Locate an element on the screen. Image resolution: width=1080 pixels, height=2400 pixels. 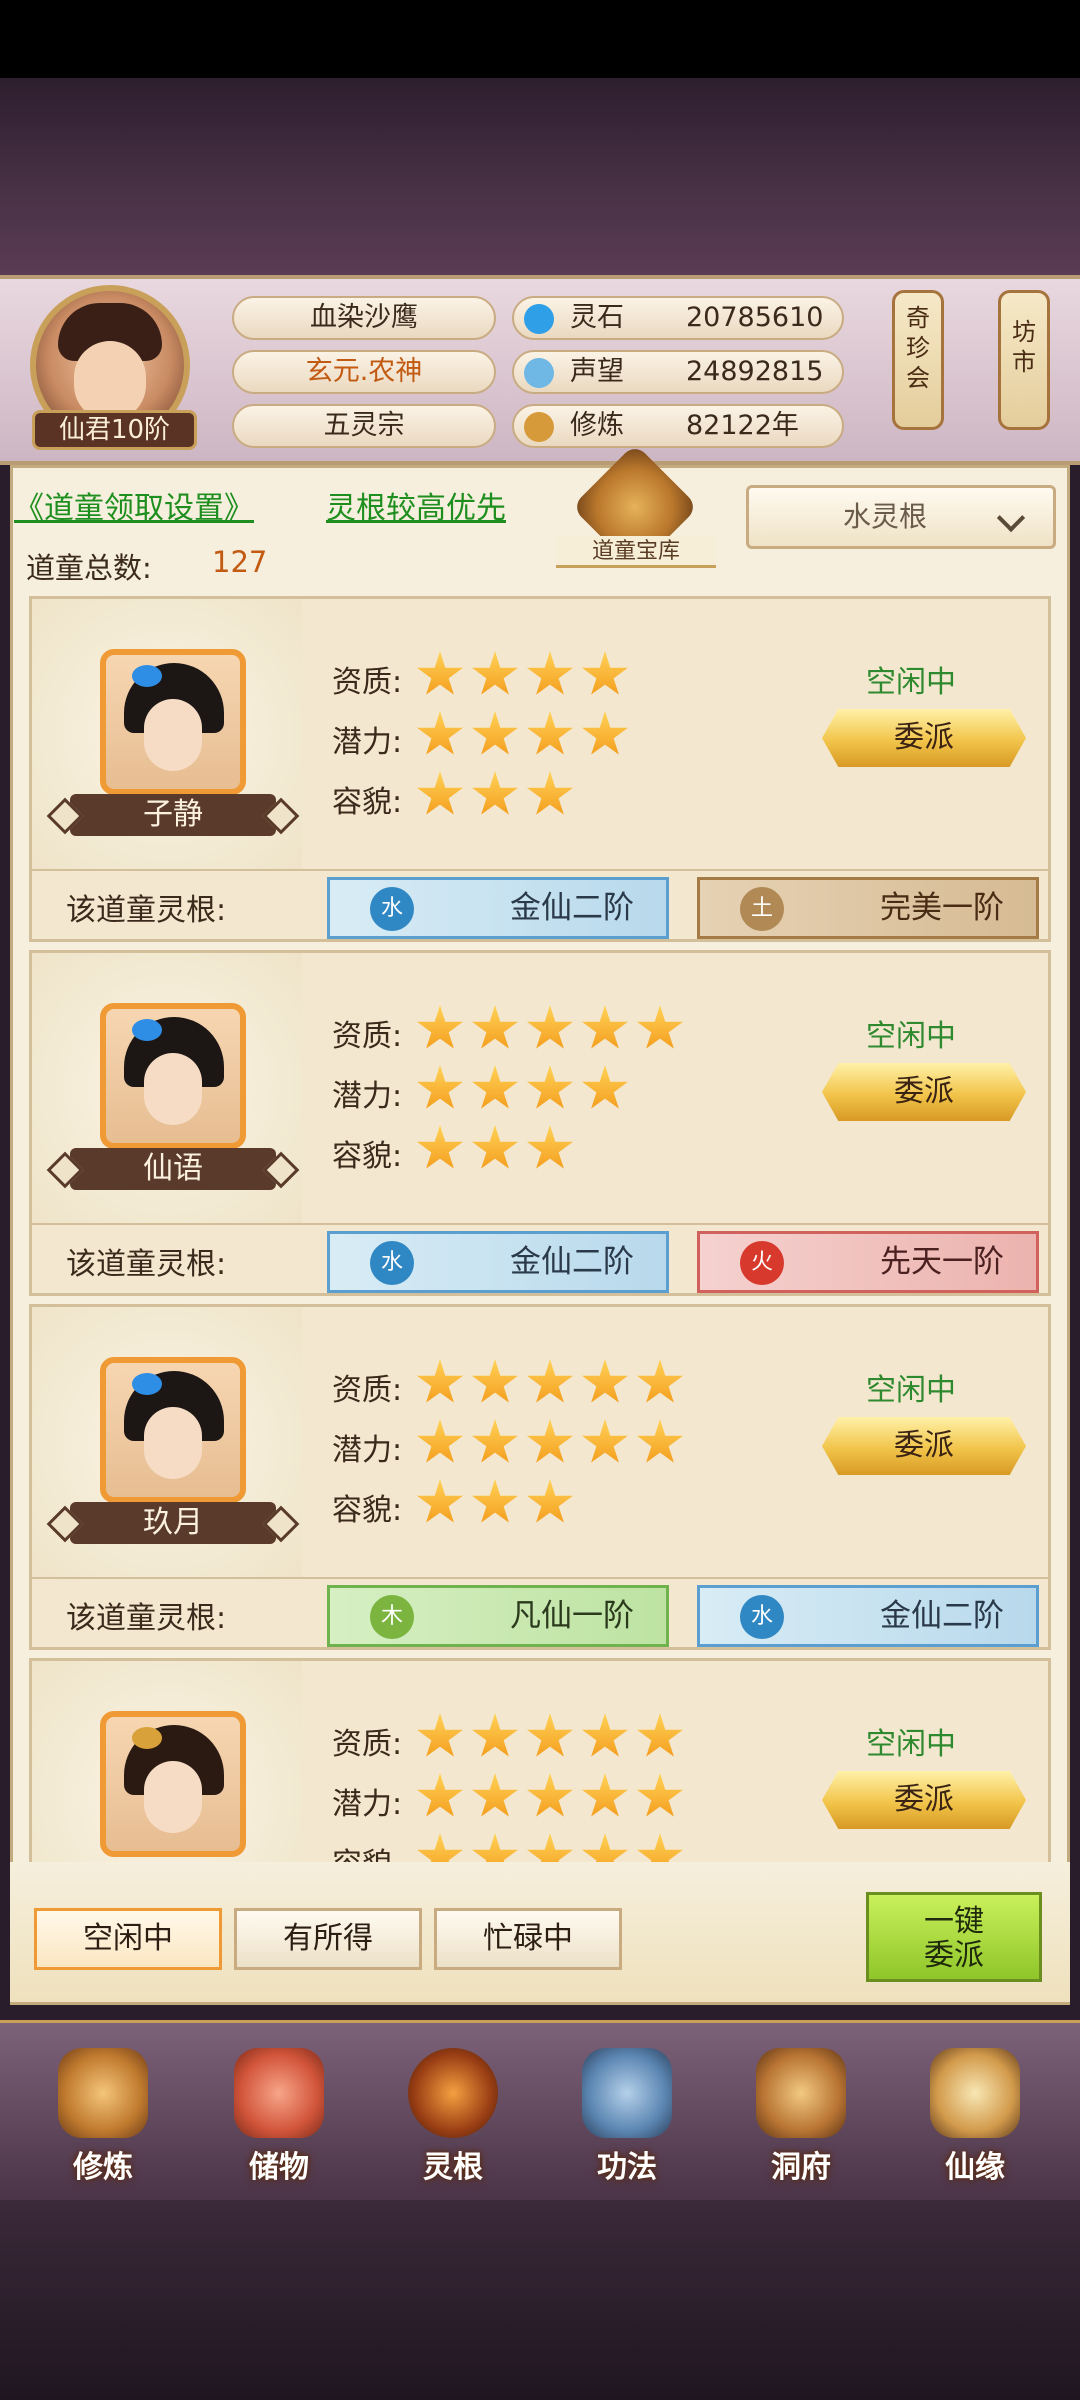
wood-element-icon: 木 is located at coordinates (392, 1617).